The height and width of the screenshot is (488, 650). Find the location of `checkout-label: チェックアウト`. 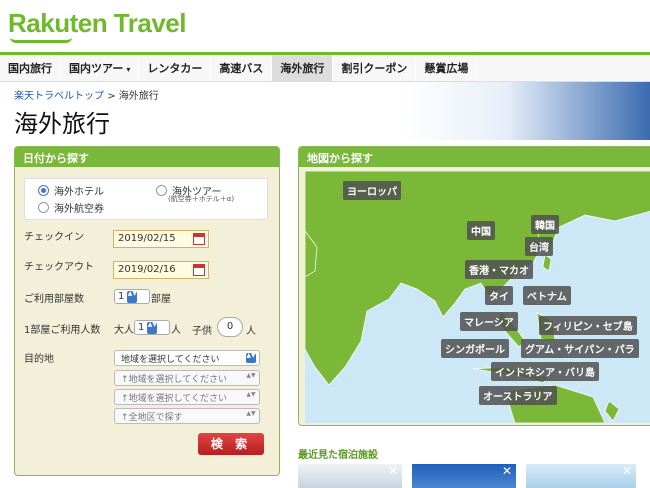

checkout-label: チェックアウト is located at coordinates (59, 267).